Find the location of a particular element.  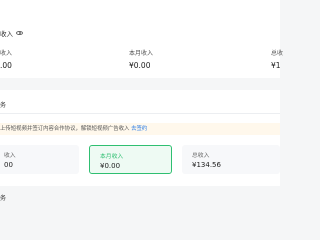

contract-notice-banner: 上传短视频并签订内容合作协议，解锁短视频广告收入 去签约 is located at coordinates (140, 129).